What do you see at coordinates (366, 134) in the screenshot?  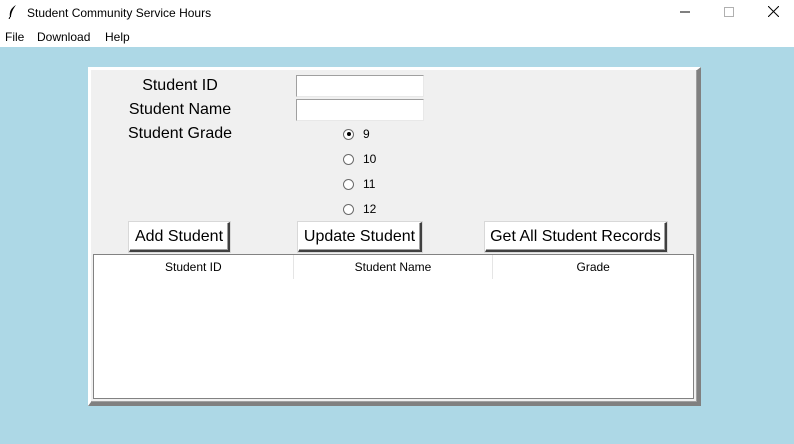 I see `grade-radio-label: 9` at bounding box center [366, 134].